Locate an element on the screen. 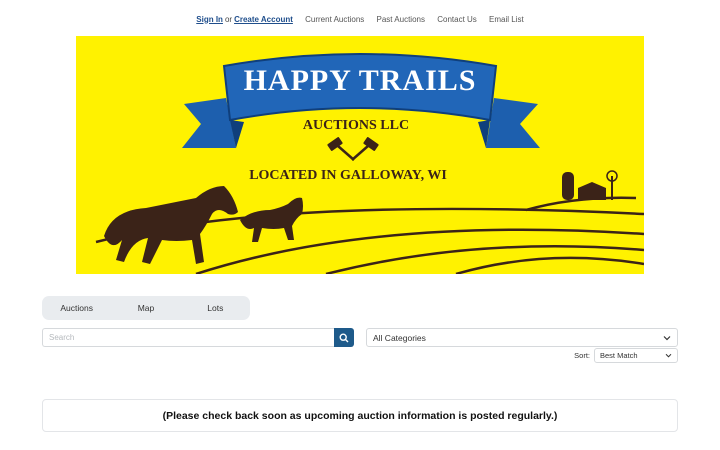 The height and width of the screenshot is (450, 720). sort-control: Sort: Best Match is located at coordinates (626, 355).